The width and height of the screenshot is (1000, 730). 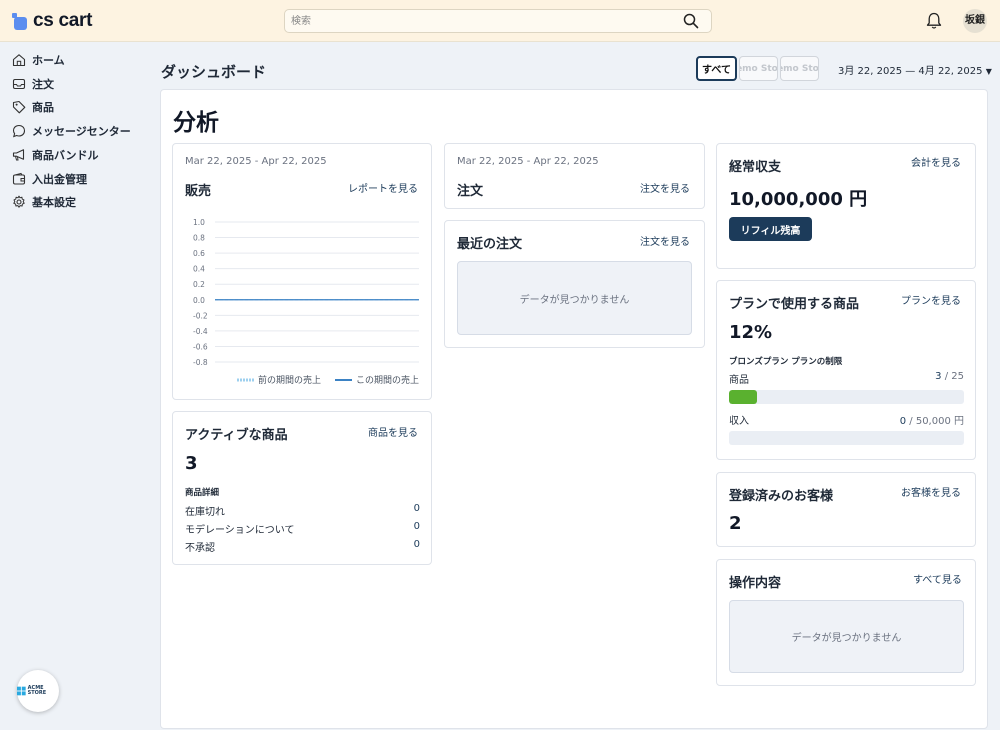 I want to click on refill-balance-button: リフィル残高, so click(x=770, y=229).